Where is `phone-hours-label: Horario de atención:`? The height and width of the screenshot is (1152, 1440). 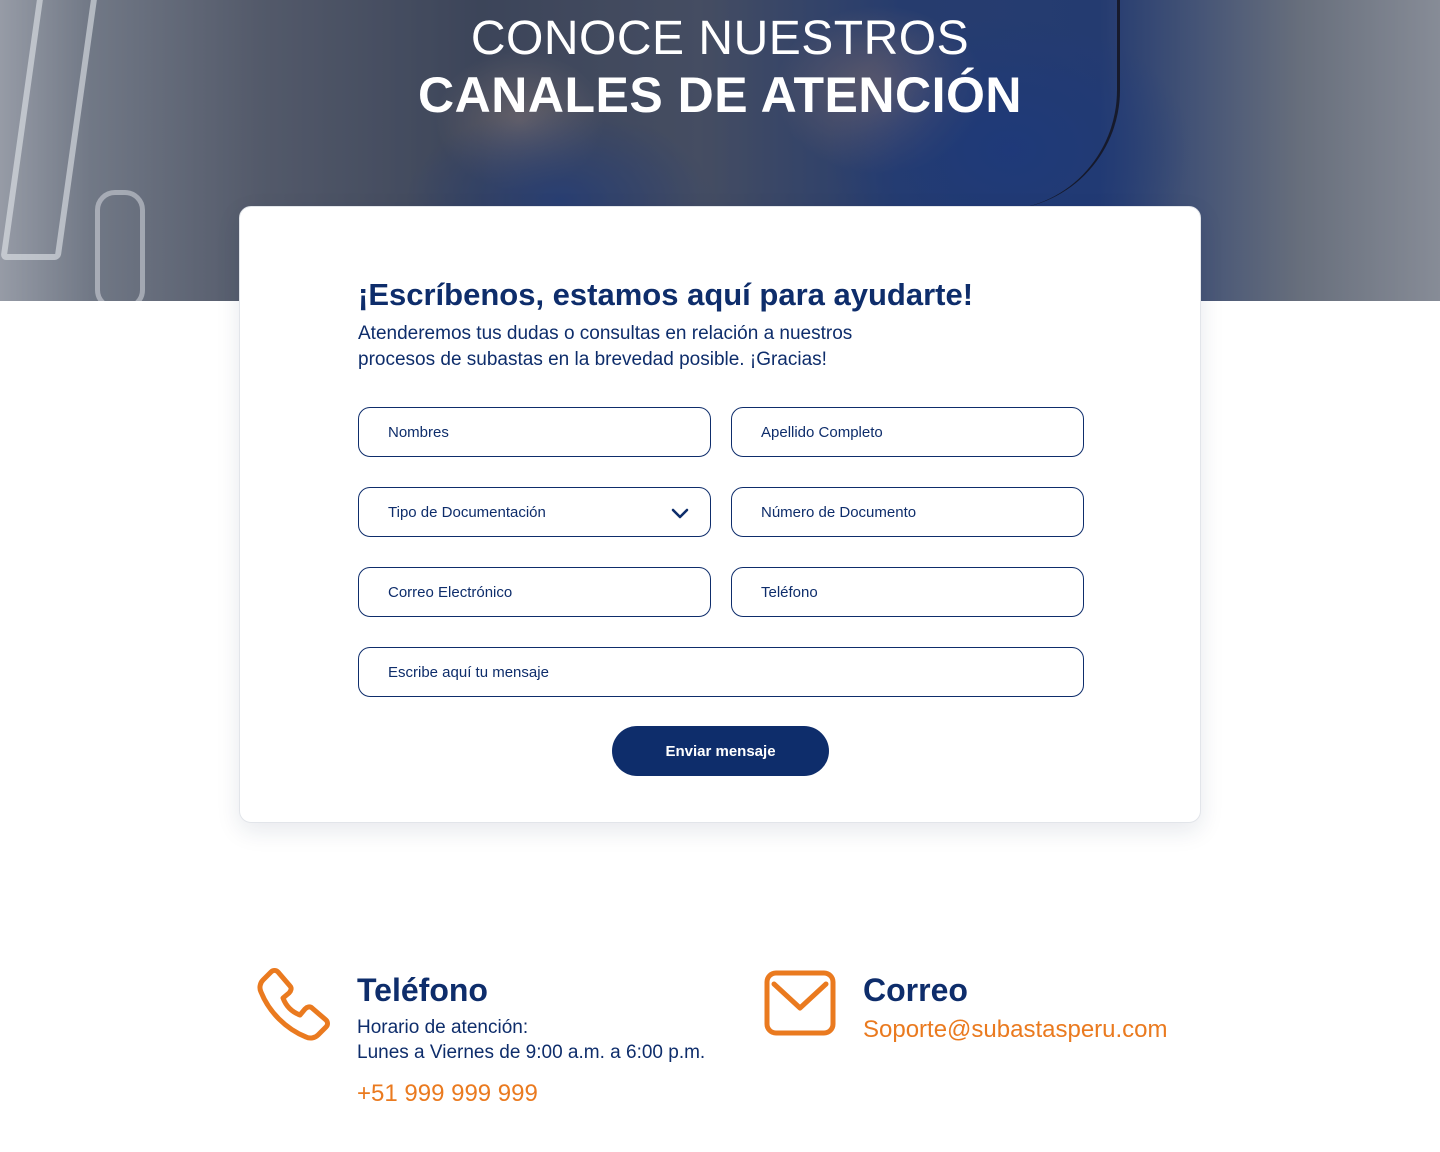 phone-hours-label: Horario de atención: is located at coordinates (443, 1027).